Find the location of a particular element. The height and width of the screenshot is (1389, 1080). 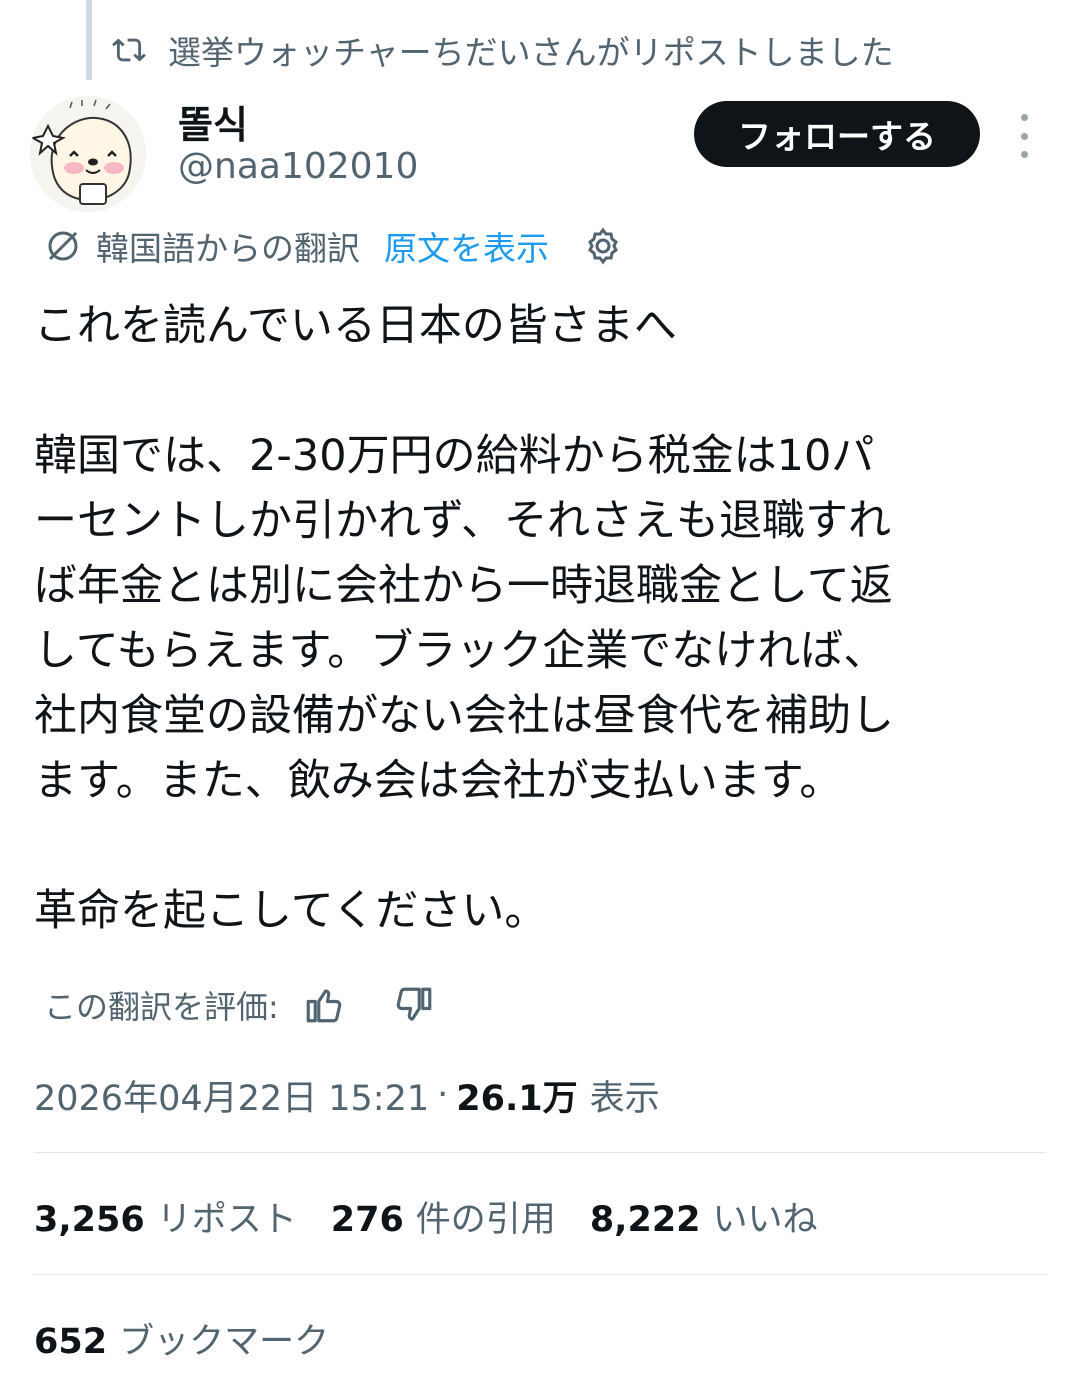

tweet-line: してもらえます。ブラック企業でなければ、 is located at coordinates (460, 651).